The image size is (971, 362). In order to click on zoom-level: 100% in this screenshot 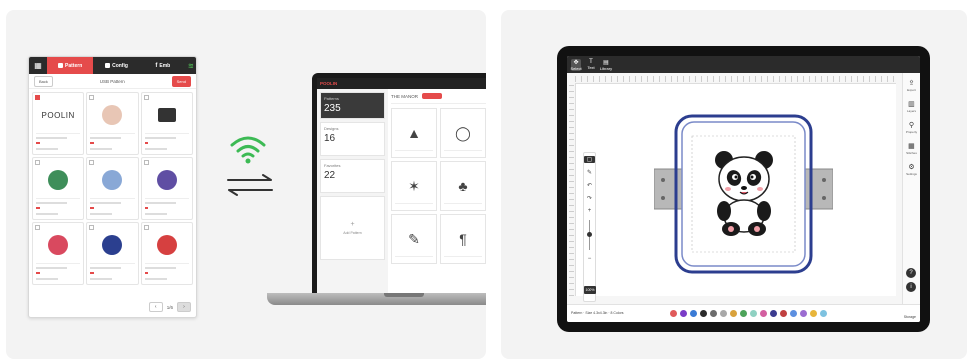, I will do `click(590, 290)`.